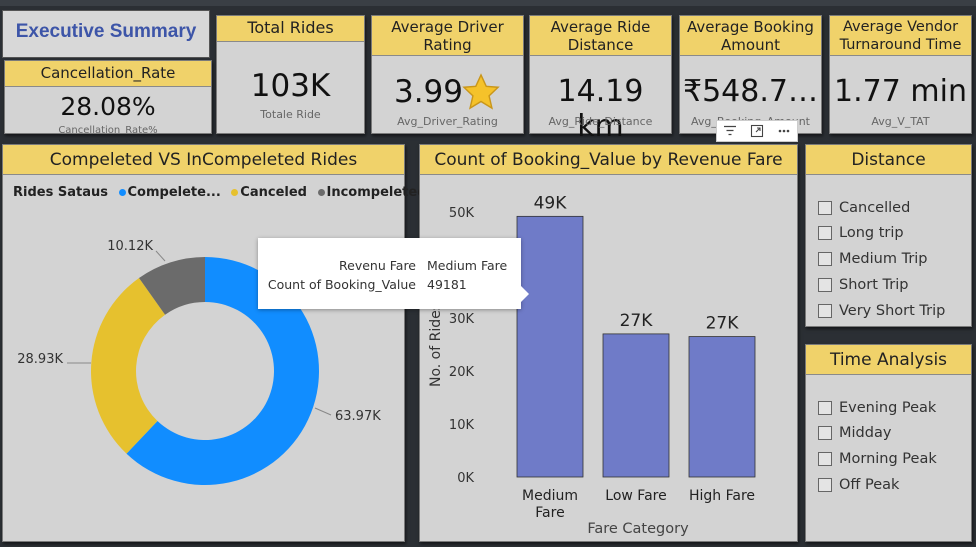 The image size is (976, 547). I want to click on y-tick-label: 20K, so click(462, 372).